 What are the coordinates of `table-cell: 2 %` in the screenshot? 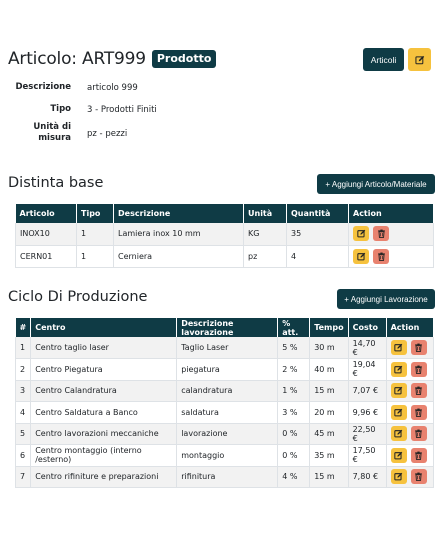 It's located at (294, 369).